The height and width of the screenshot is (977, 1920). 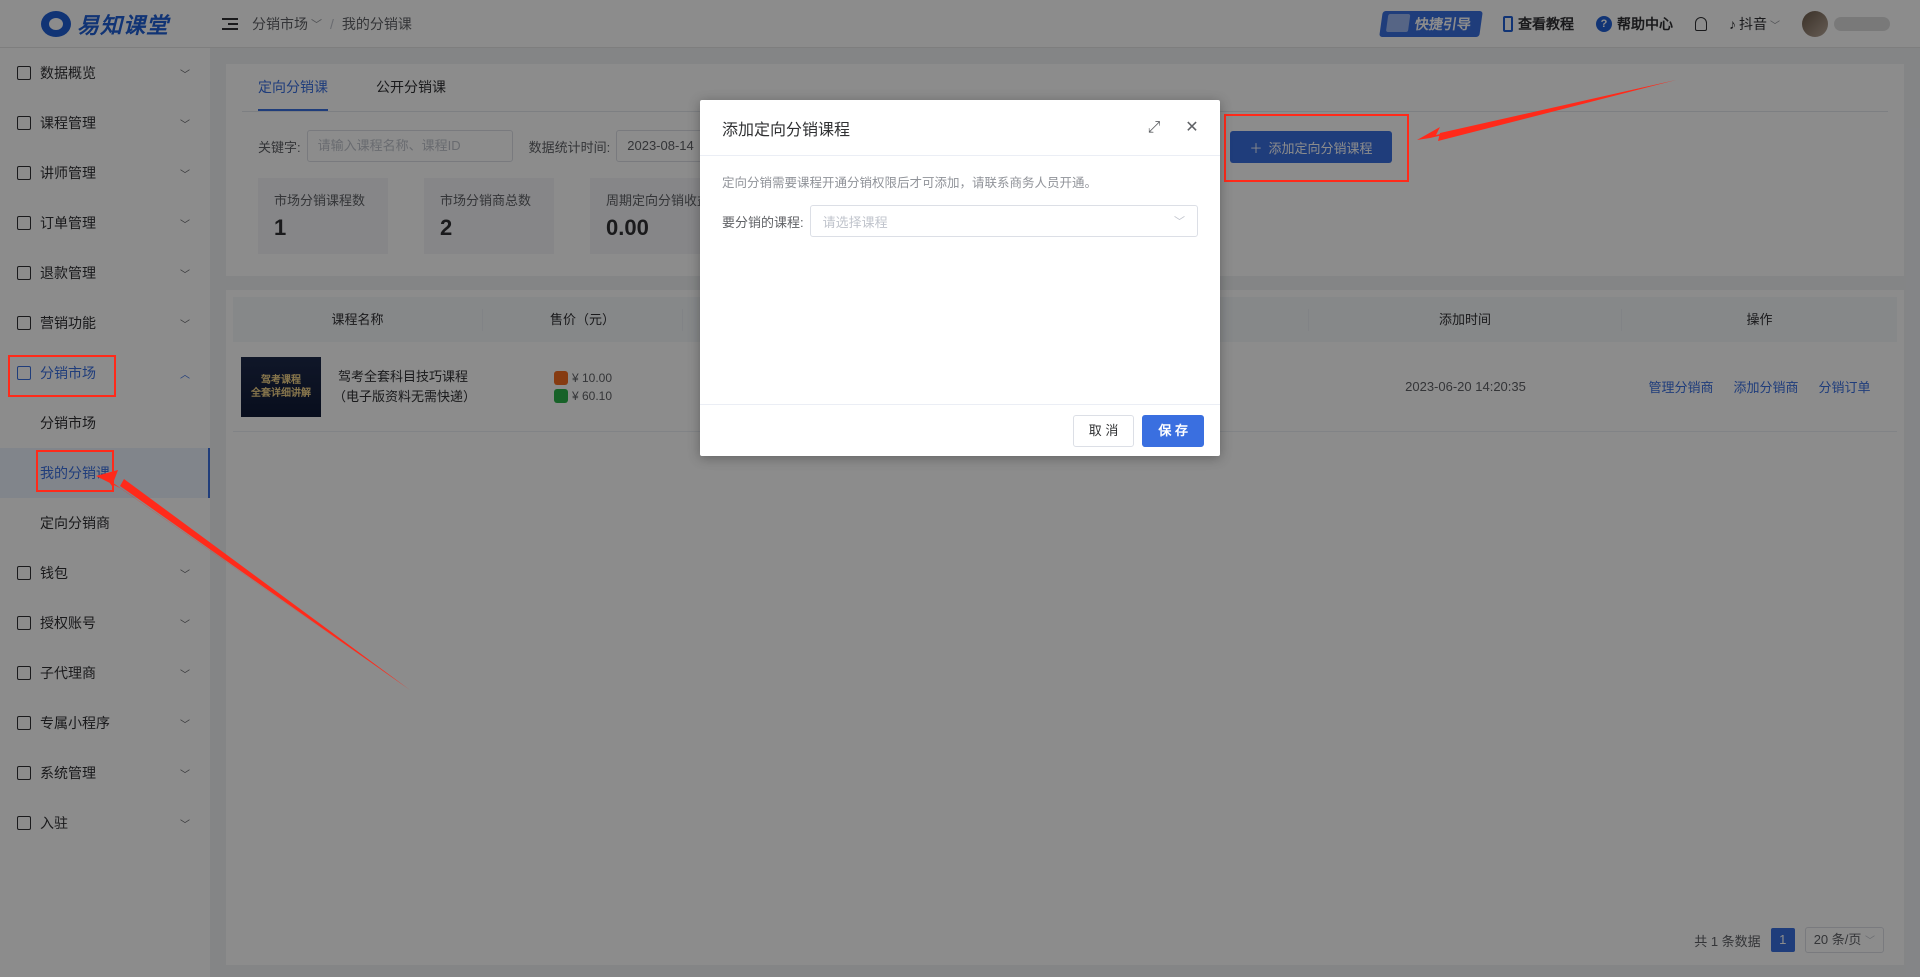 I want to click on dialog-header: 添加定向分销课程 ⤢ ✕, so click(x=960, y=128).